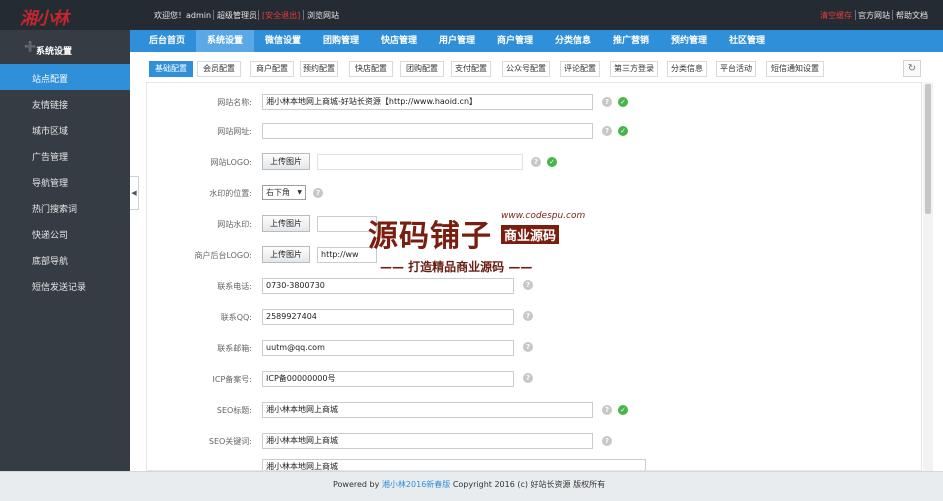 This screenshot has height=501, width=943. I want to click on form-row-seo-title: SEO标题: 湘小林本地网上商城 ? ✓, so click(534, 410).